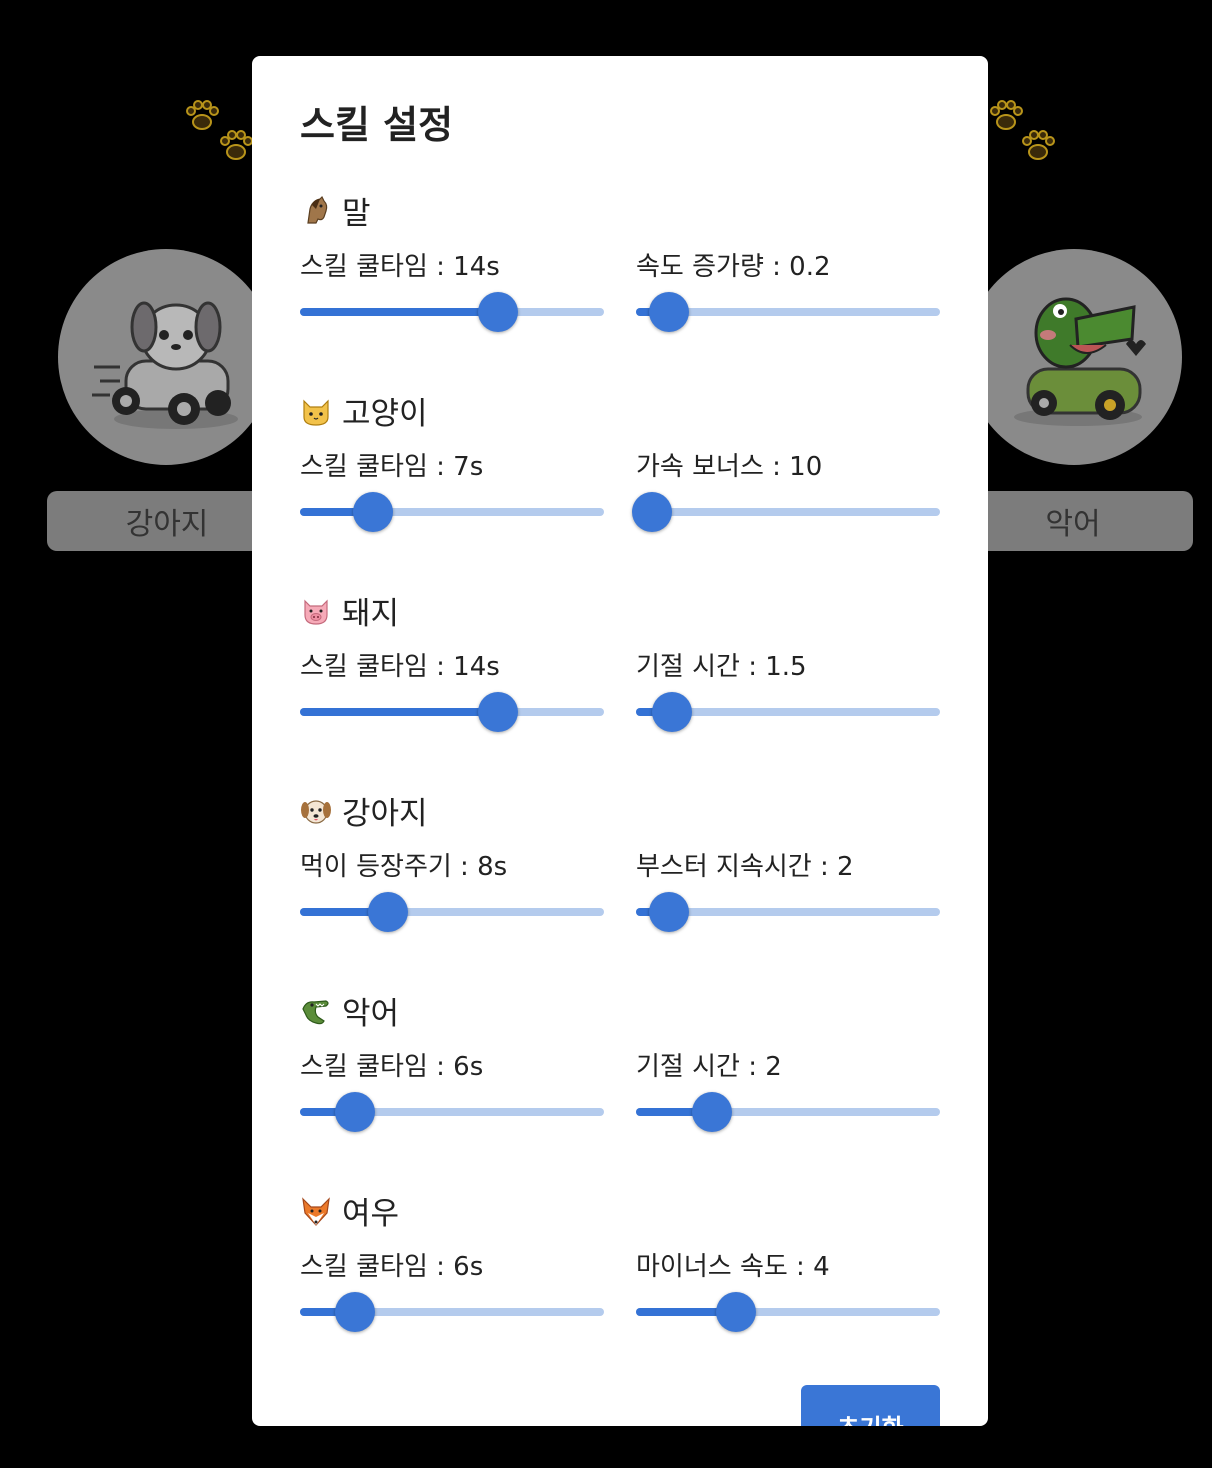  Describe the element at coordinates (1080, 361) in the screenshot. I see `crocodile-racer-icon` at that location.